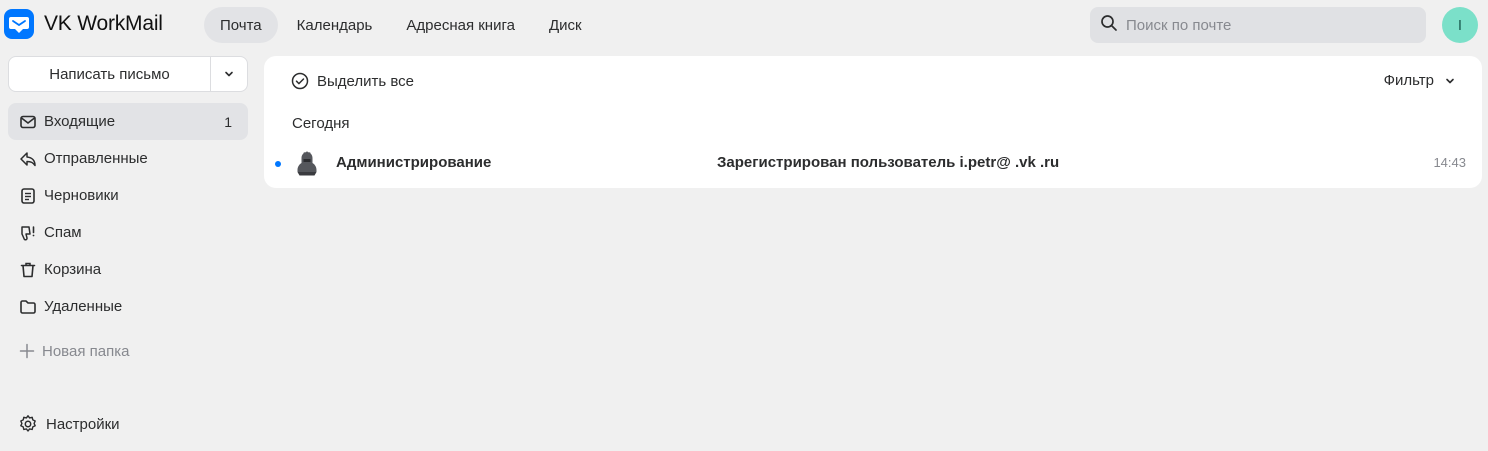 This screenshot has width=1488, height=451. Describe the element at coordinates (28, 423) in the screenshot. I see `gear-icon` at that location.